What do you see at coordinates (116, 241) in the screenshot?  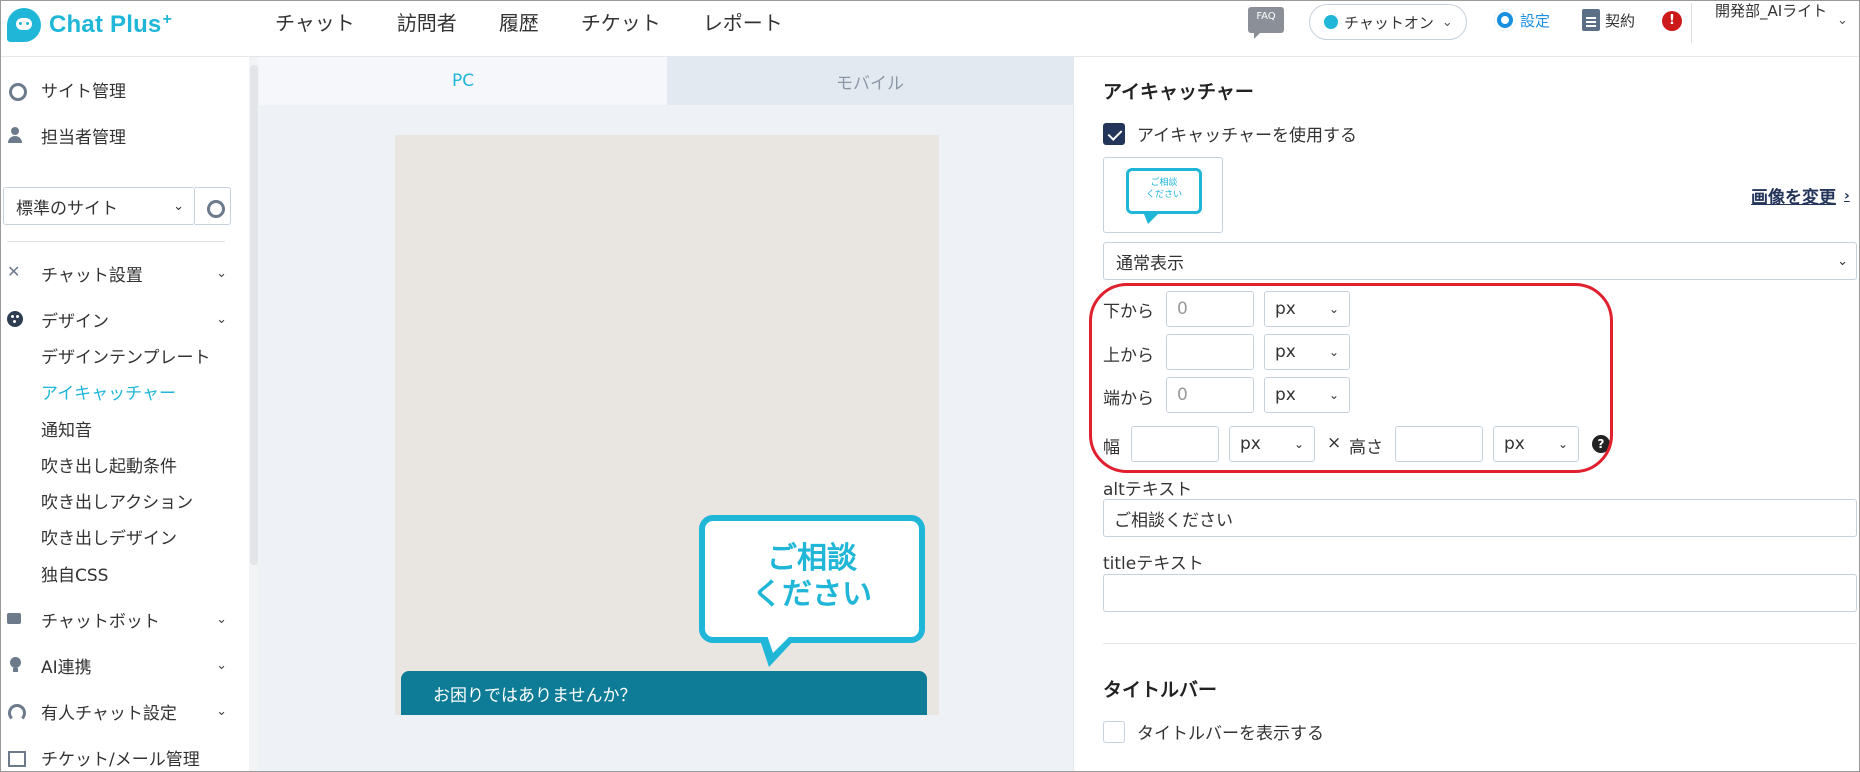 I see `sidebar-divider` at bounding box center [116, 241].